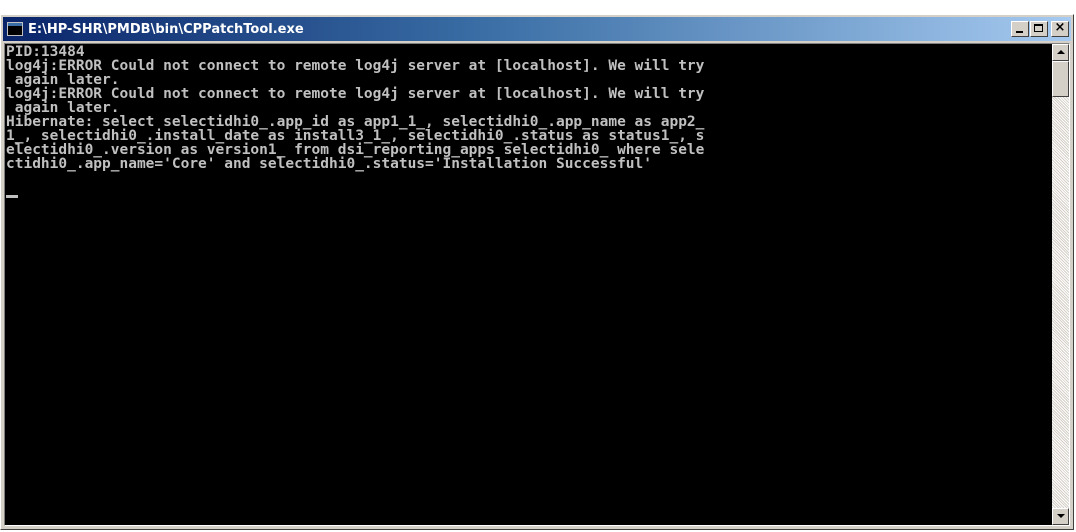 This screenshot has width=1076, height=532. Describe the element at coordinates (12, 196) in the screenshot. I see `text-cursor` at that location.